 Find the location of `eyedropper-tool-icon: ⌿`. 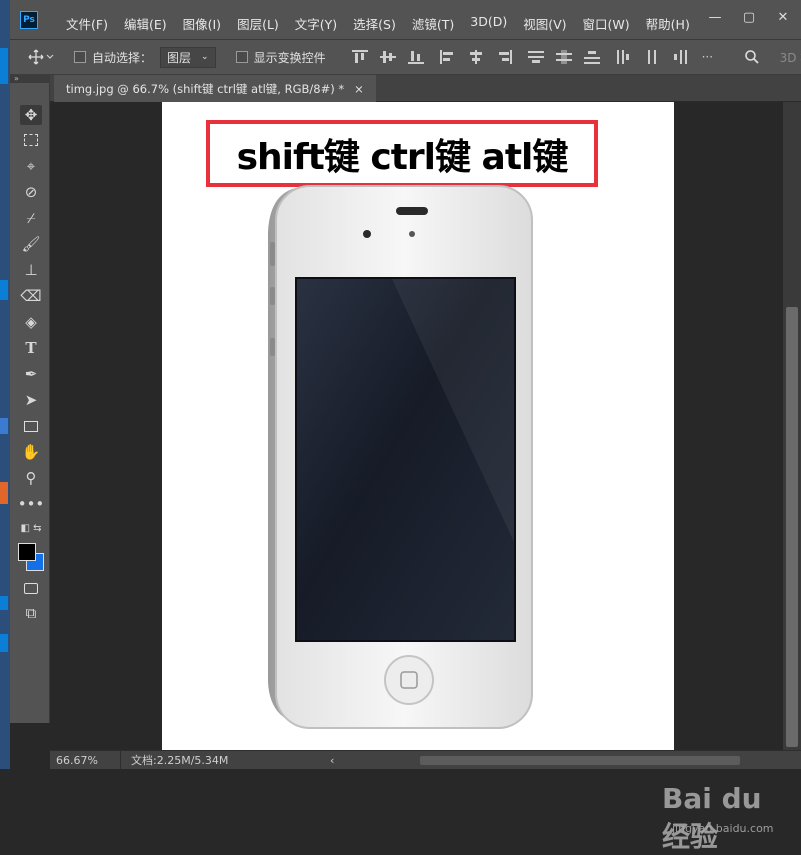

eyedropper-tool-icon: ⌿ is located at coordinates (31, 218).